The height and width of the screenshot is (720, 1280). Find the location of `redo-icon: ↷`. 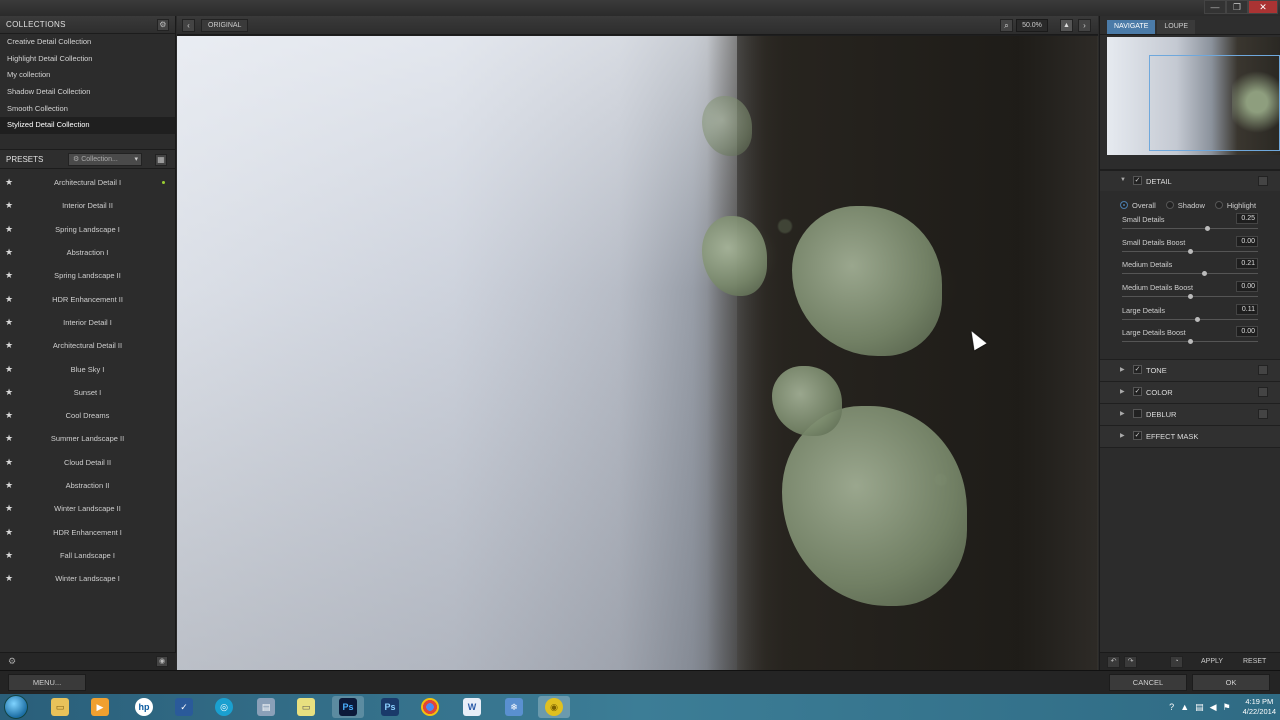

redo-icon: ↷ is located at coordinates (1130, 662).